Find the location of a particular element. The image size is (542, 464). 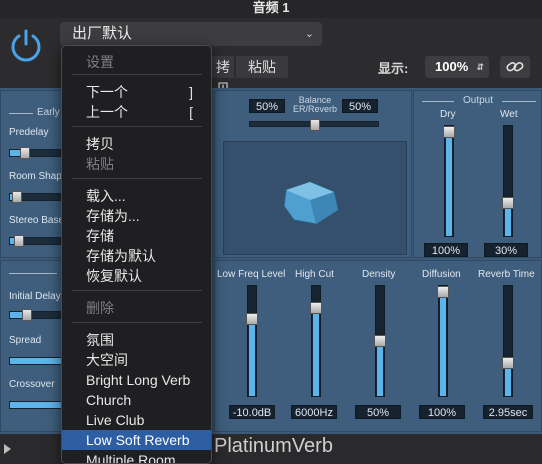

output-section-title: Output is located at coordinates (478, 102).